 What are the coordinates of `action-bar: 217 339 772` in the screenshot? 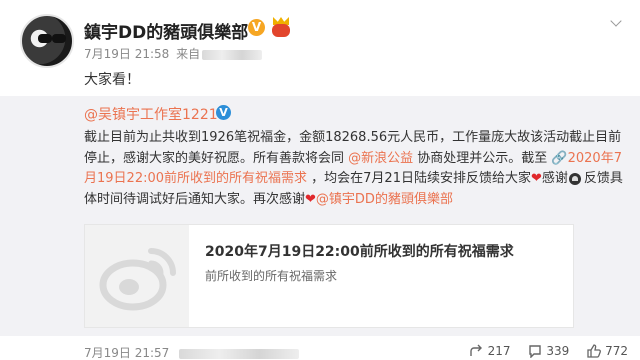 It's located at (542, 351).